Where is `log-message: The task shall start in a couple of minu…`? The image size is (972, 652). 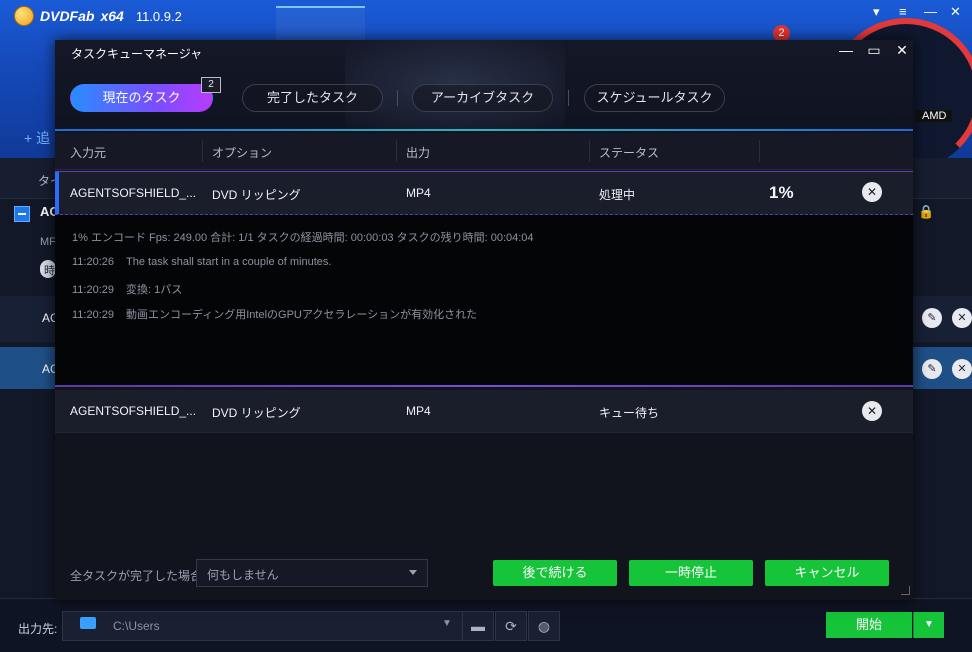
log-message: The task shall start in a couple of minu… is located at coordinates (229, 262).